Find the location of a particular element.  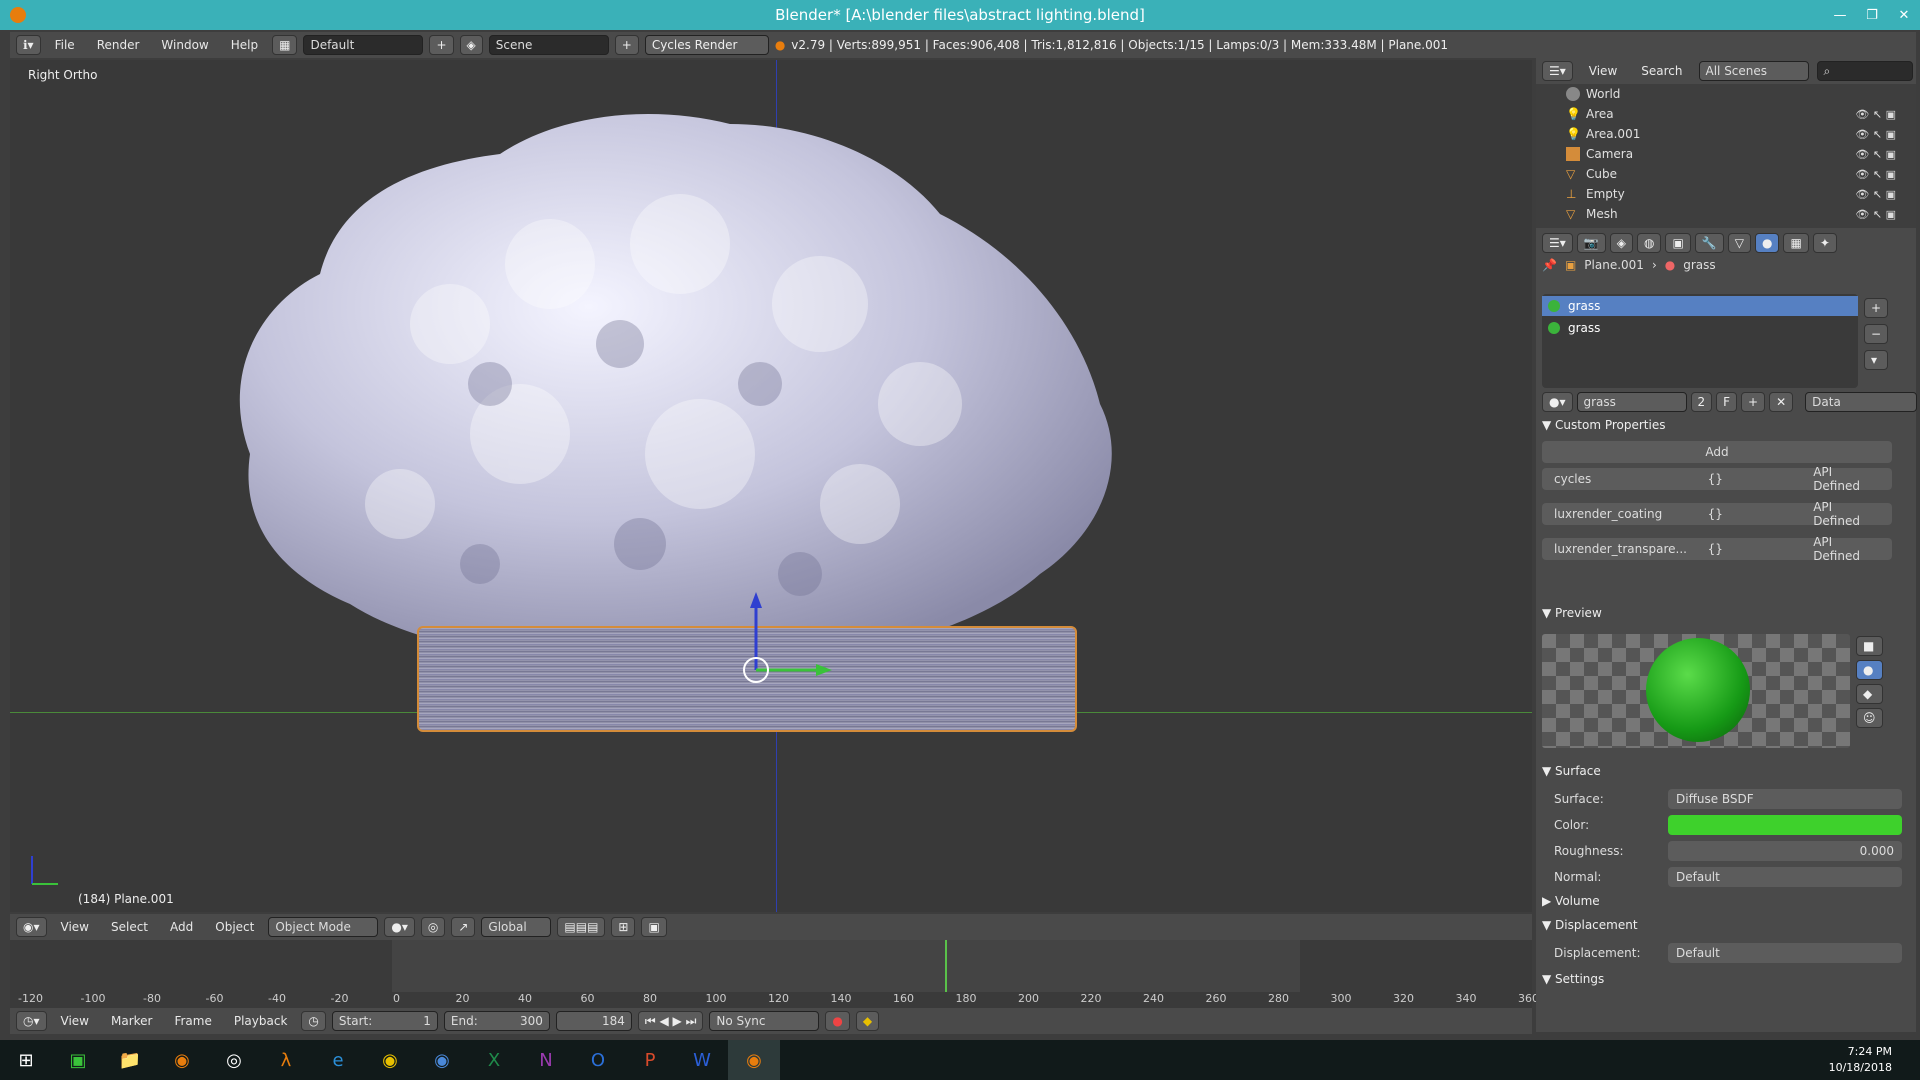

file-explorer-icon: 📁 is located at coordinates (130, 1060).